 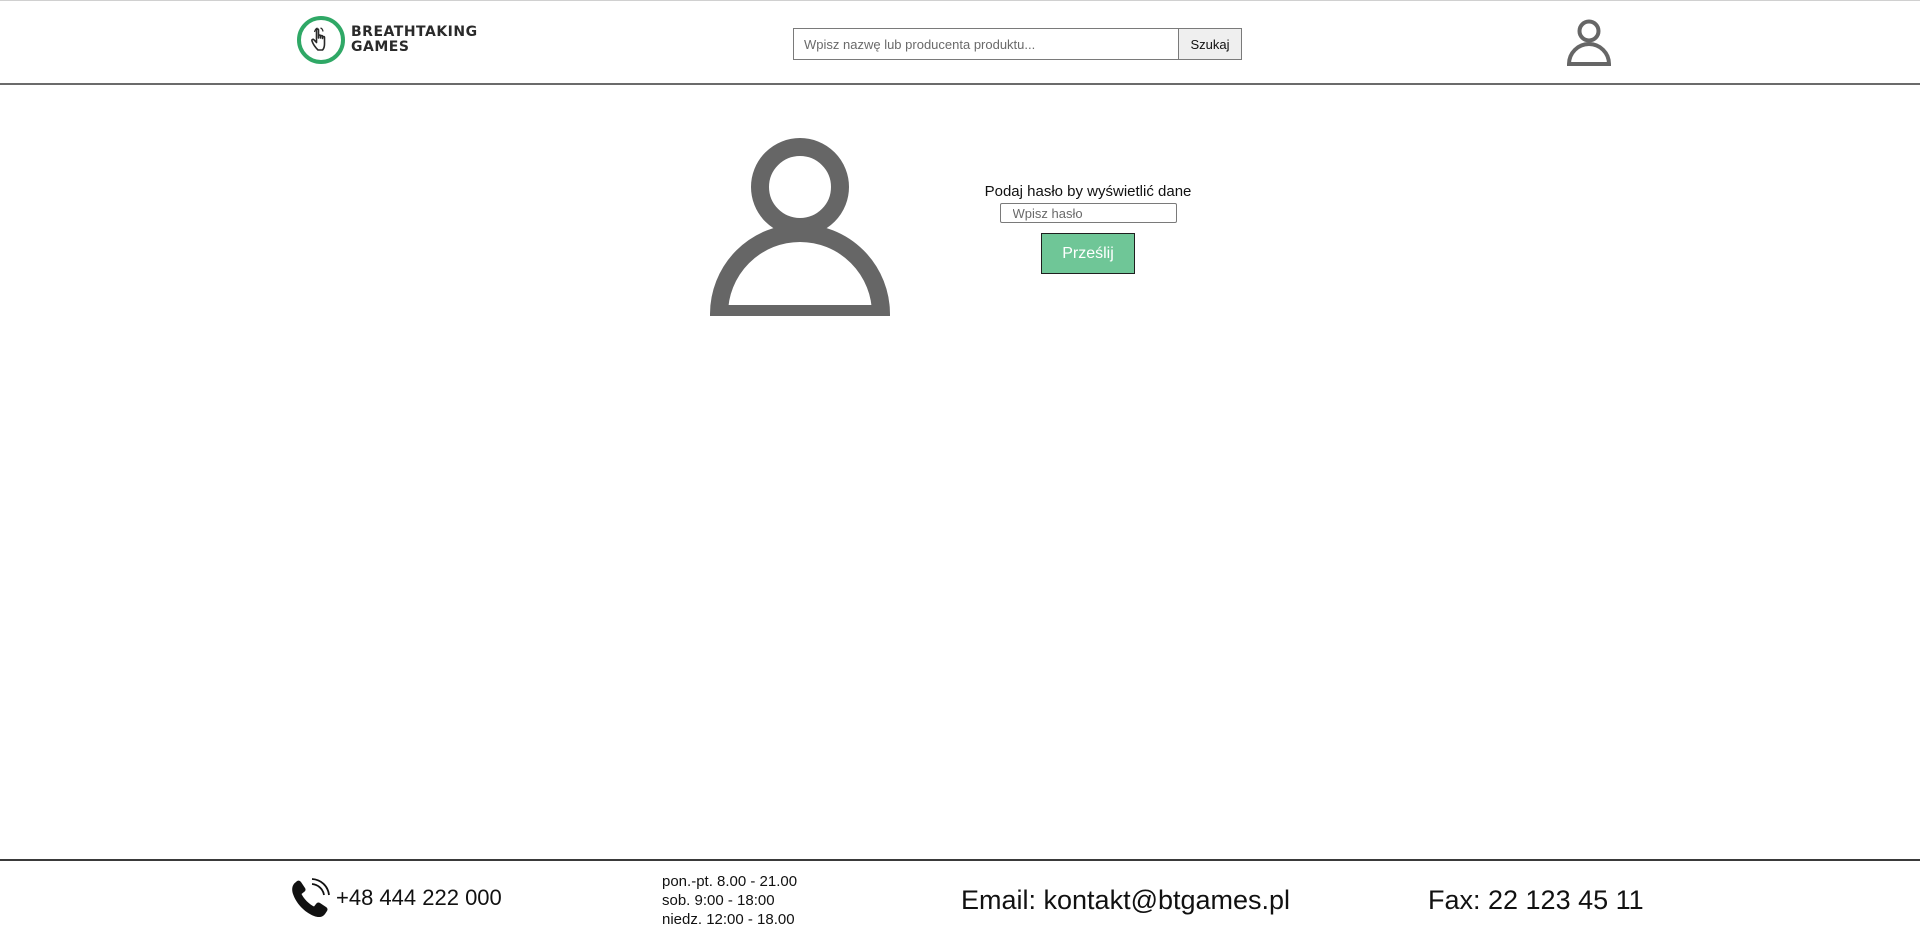 What do you see at coordinates (1088, 253) in the screenshot?
I see `submit-button: Prześlij` at bounding box center [1088, 253].